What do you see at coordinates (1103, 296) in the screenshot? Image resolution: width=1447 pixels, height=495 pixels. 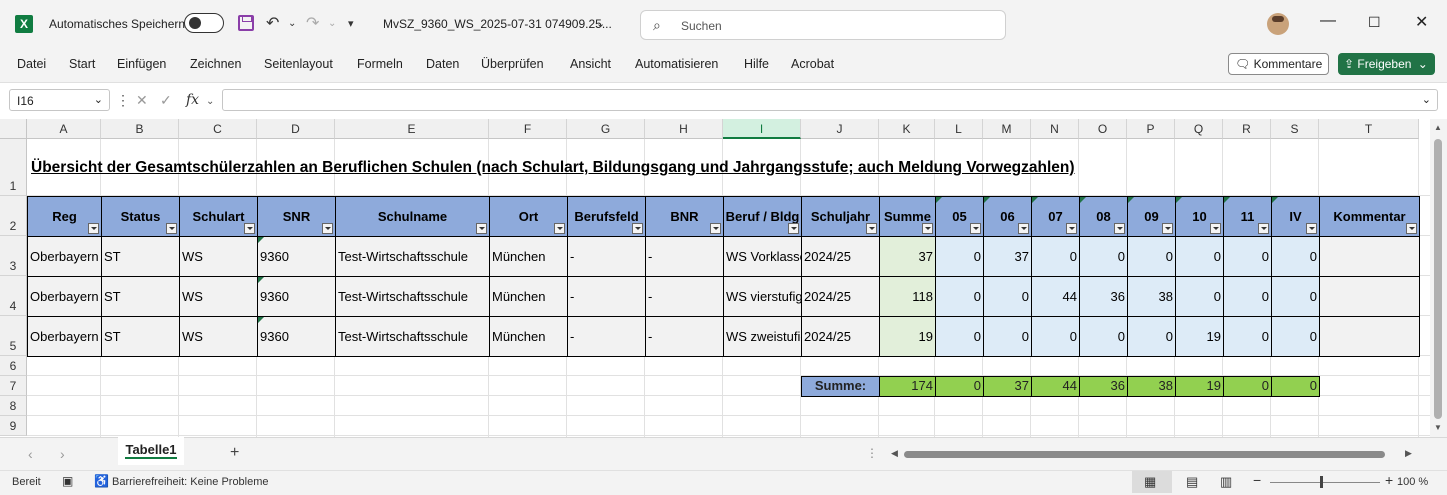 I see `table-cell: 36` at bounding box center [1103, 296].